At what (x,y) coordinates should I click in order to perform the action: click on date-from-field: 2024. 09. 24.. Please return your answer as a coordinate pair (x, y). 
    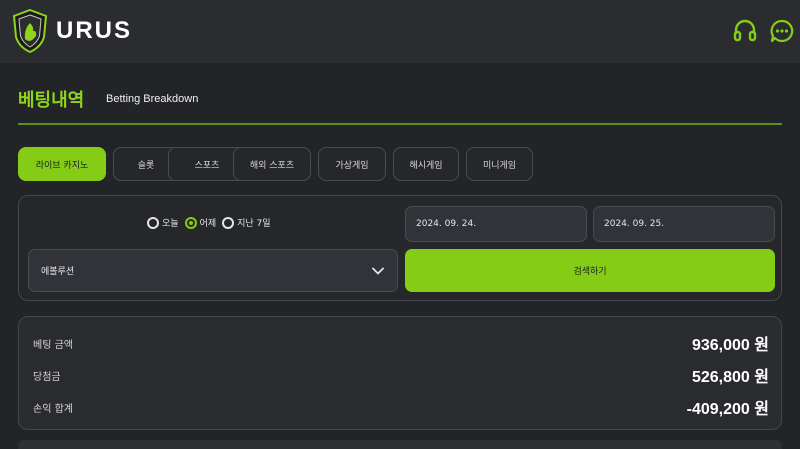
    Looking at the image, I should click on (496, 224).